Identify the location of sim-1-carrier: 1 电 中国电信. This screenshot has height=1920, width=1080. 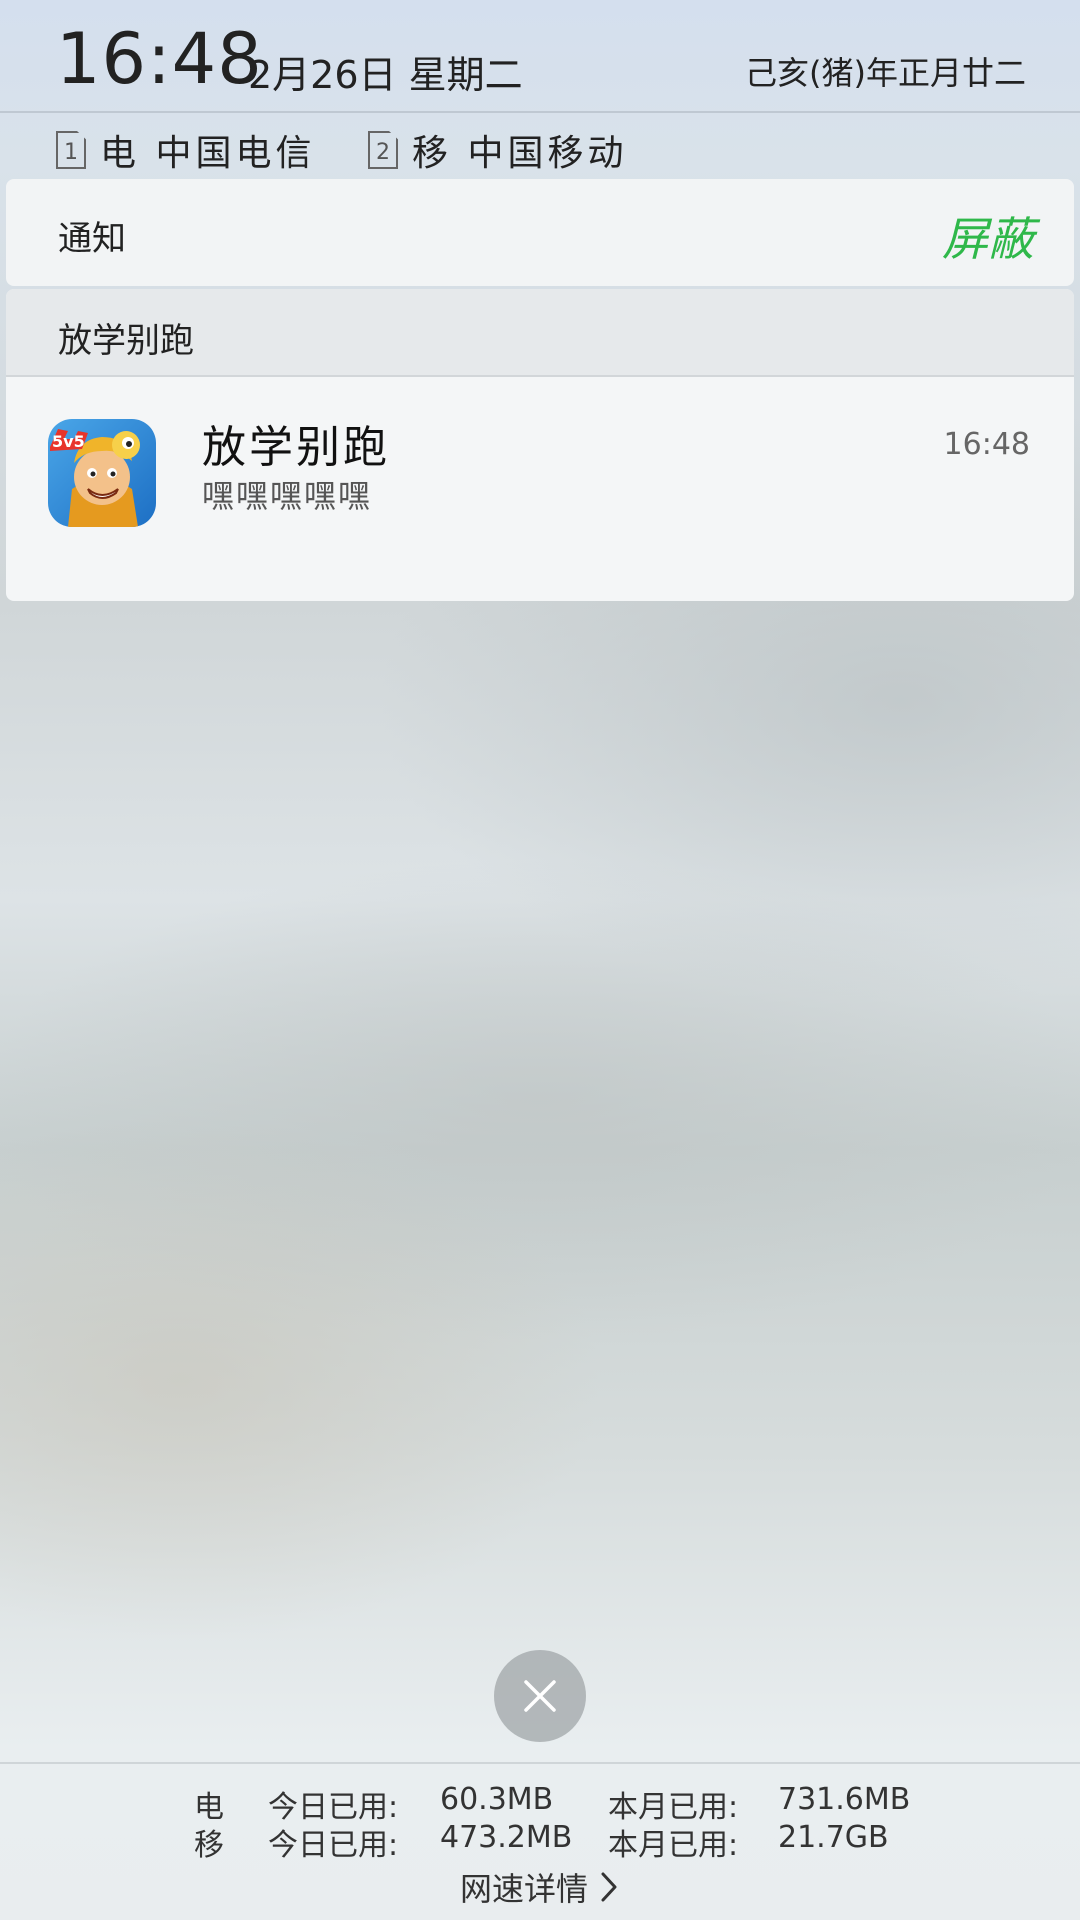
(185, 150).